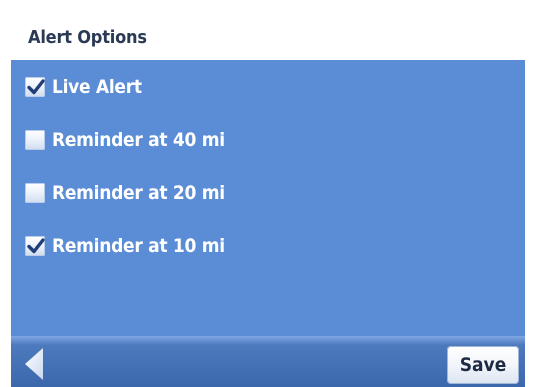 The image size is (536, 387). I want to click on reminder-10-checkbox, so click(35, 246).